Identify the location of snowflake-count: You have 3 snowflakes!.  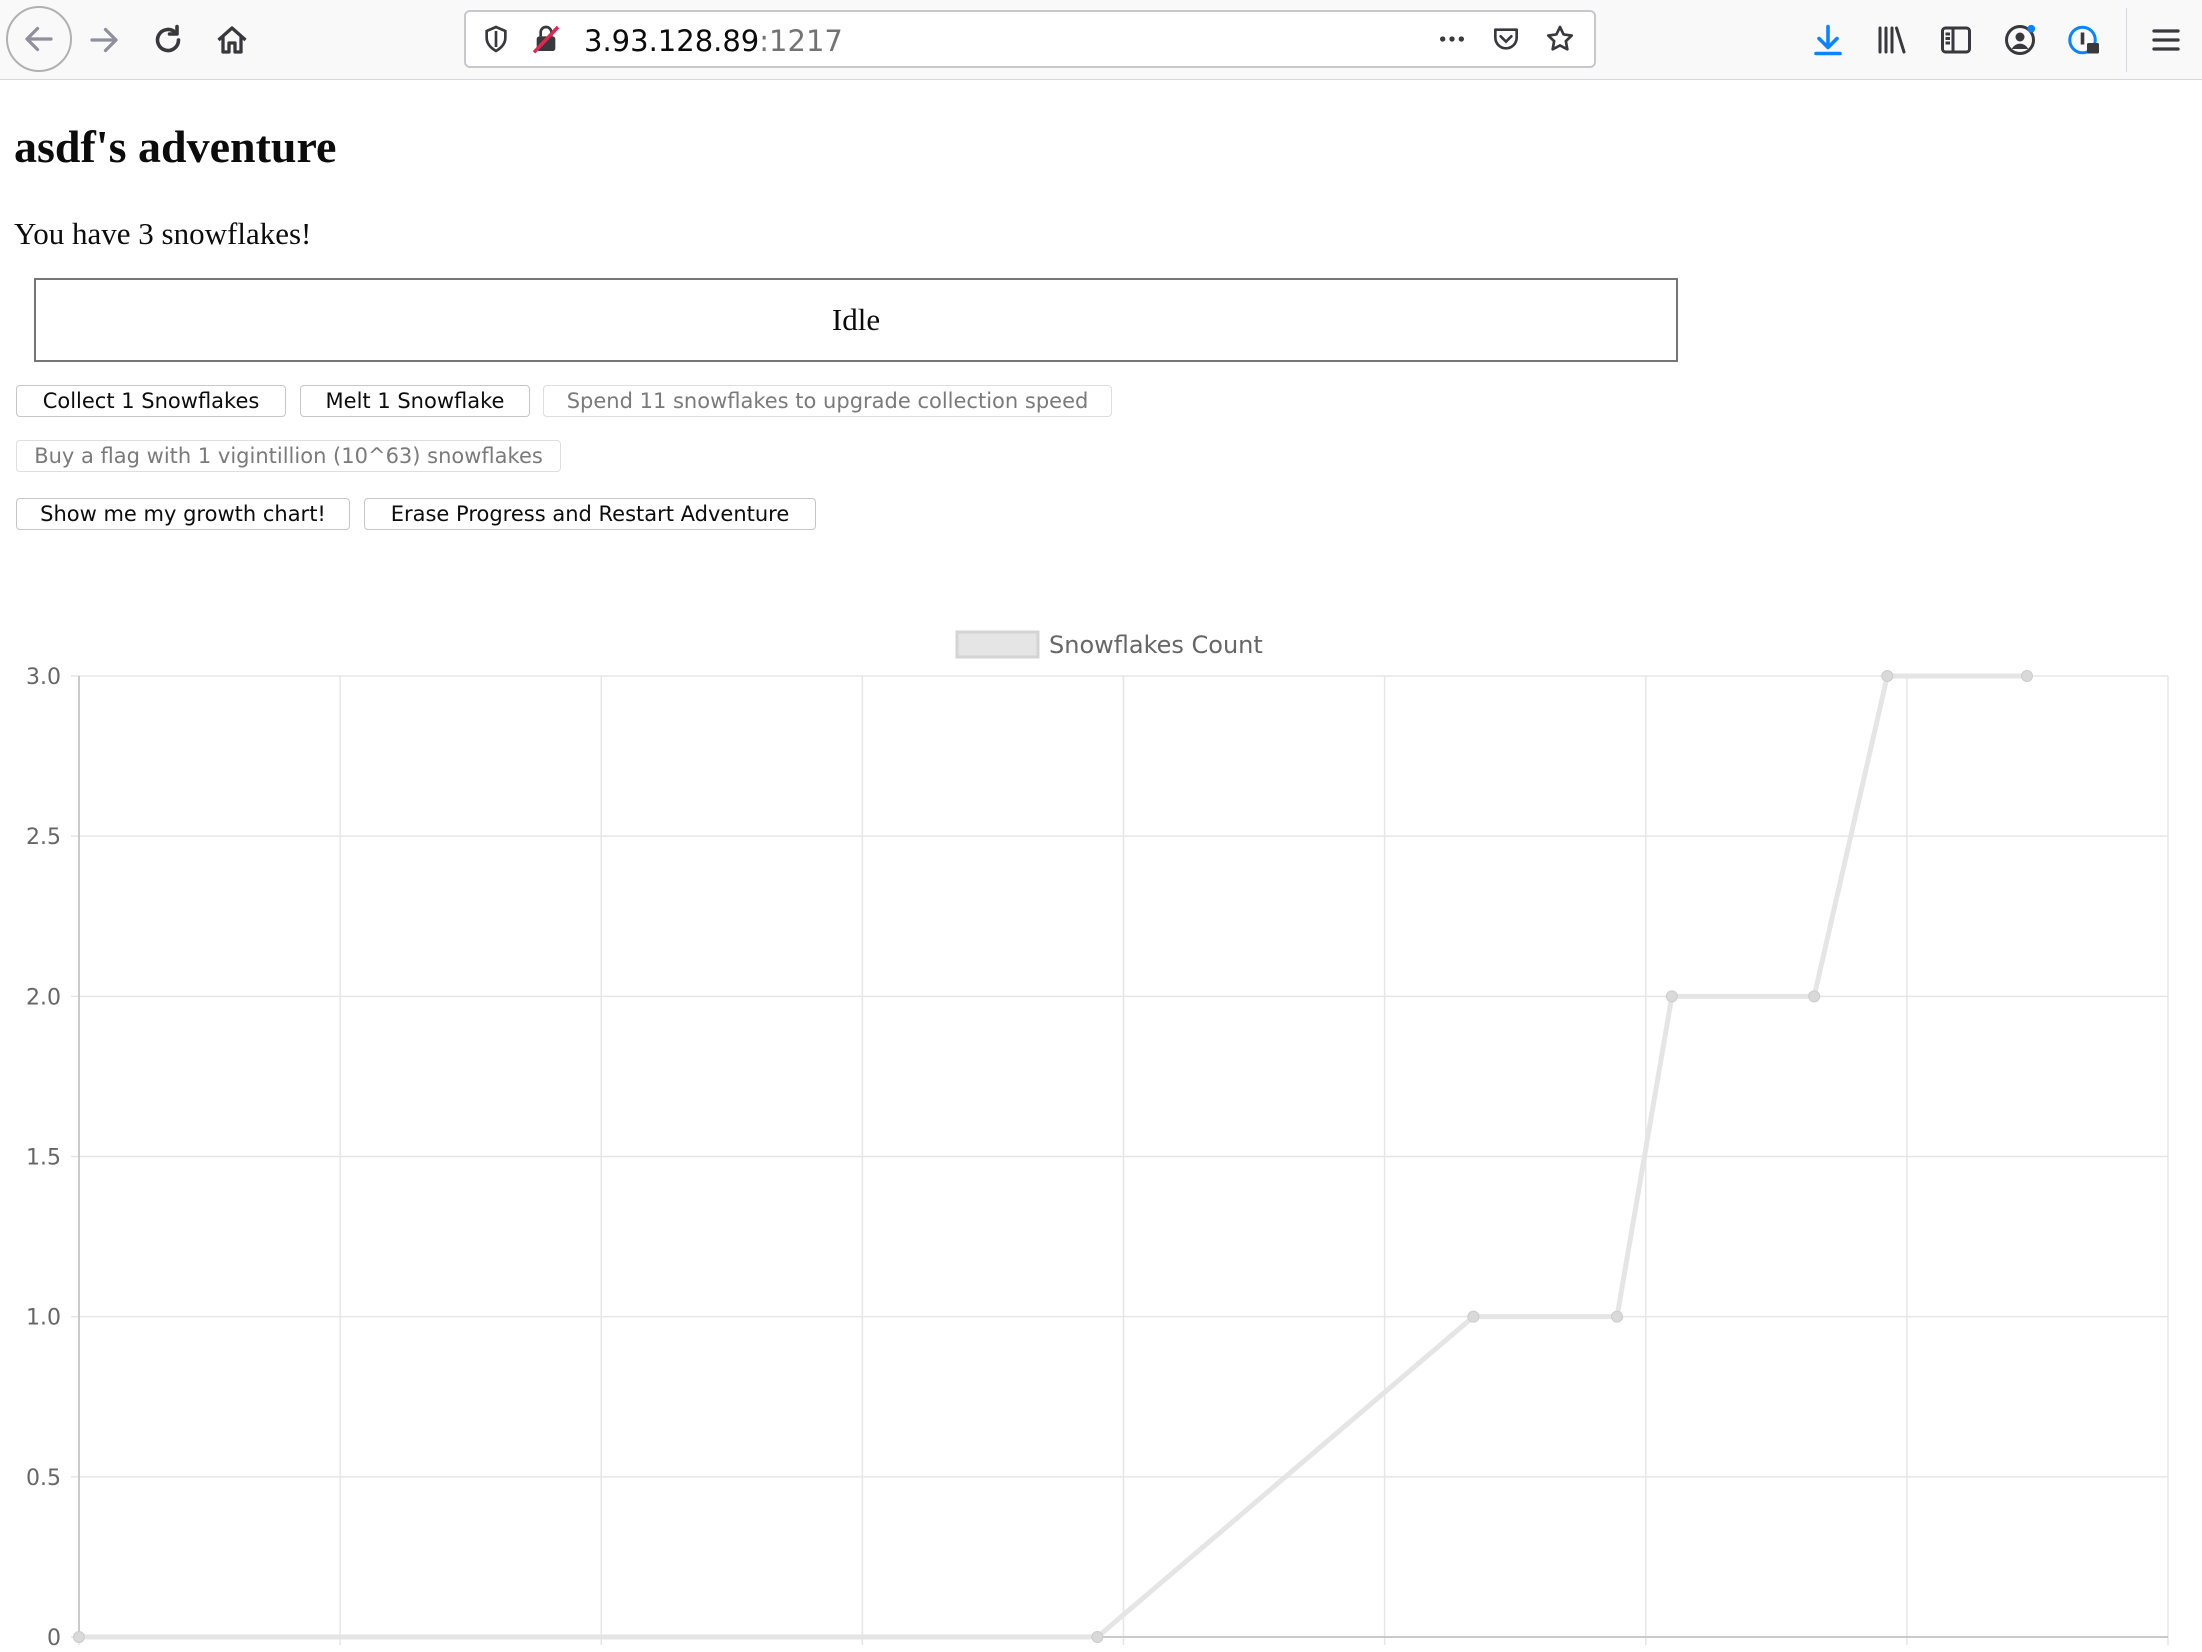
(163, 233).